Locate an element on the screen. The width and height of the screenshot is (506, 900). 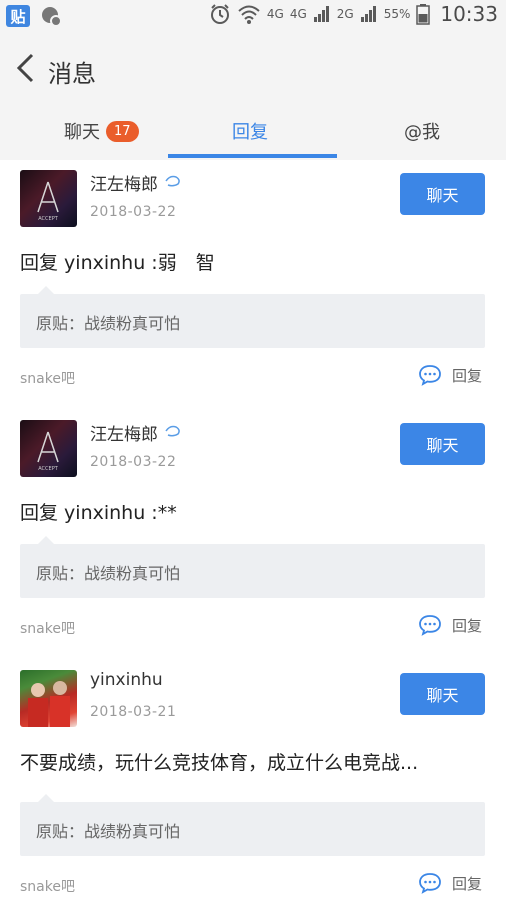
alarm-icon is located at coordinates (219, 14).